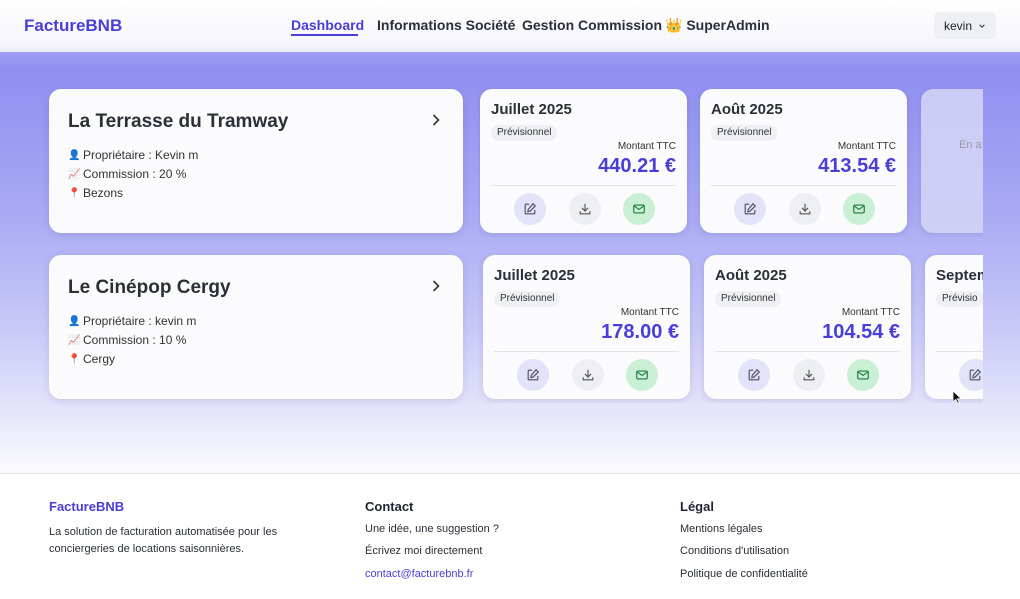  I want to click on footer-legal-title: Légal, so click(697, 506).